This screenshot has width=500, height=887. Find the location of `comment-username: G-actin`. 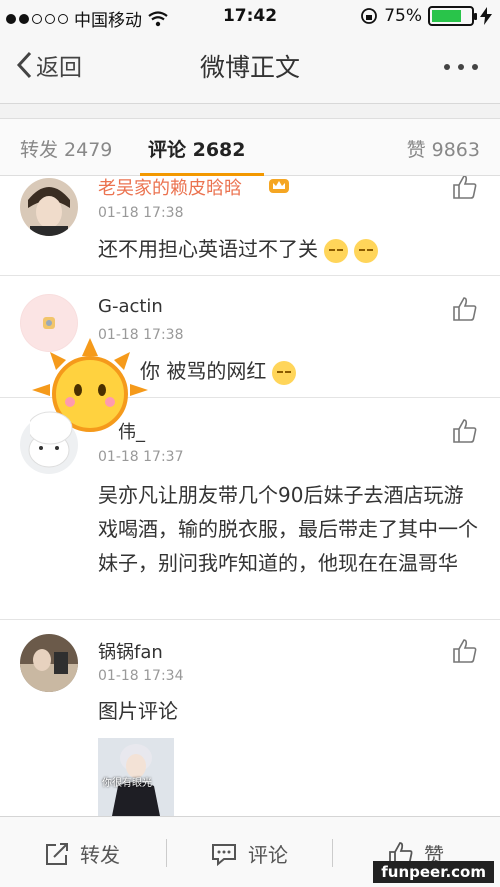

comment-username: G-actin is located at coordinates (130, 306).